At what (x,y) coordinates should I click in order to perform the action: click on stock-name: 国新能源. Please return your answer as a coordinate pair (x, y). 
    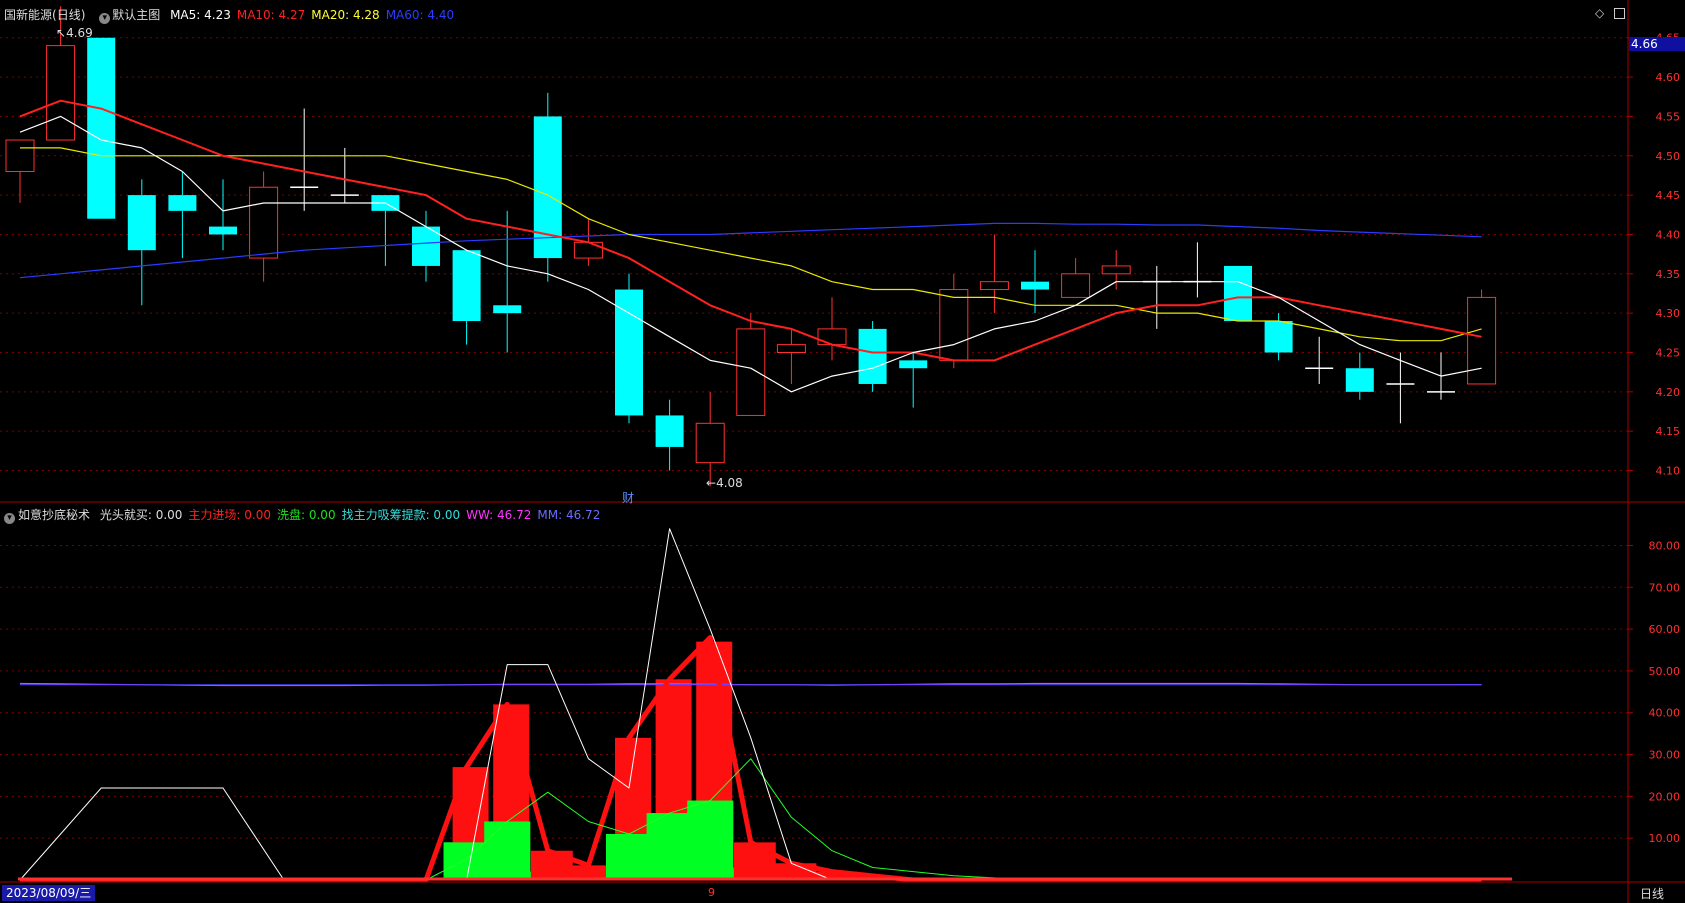
    Looking at the image, I should click on (28, 15).